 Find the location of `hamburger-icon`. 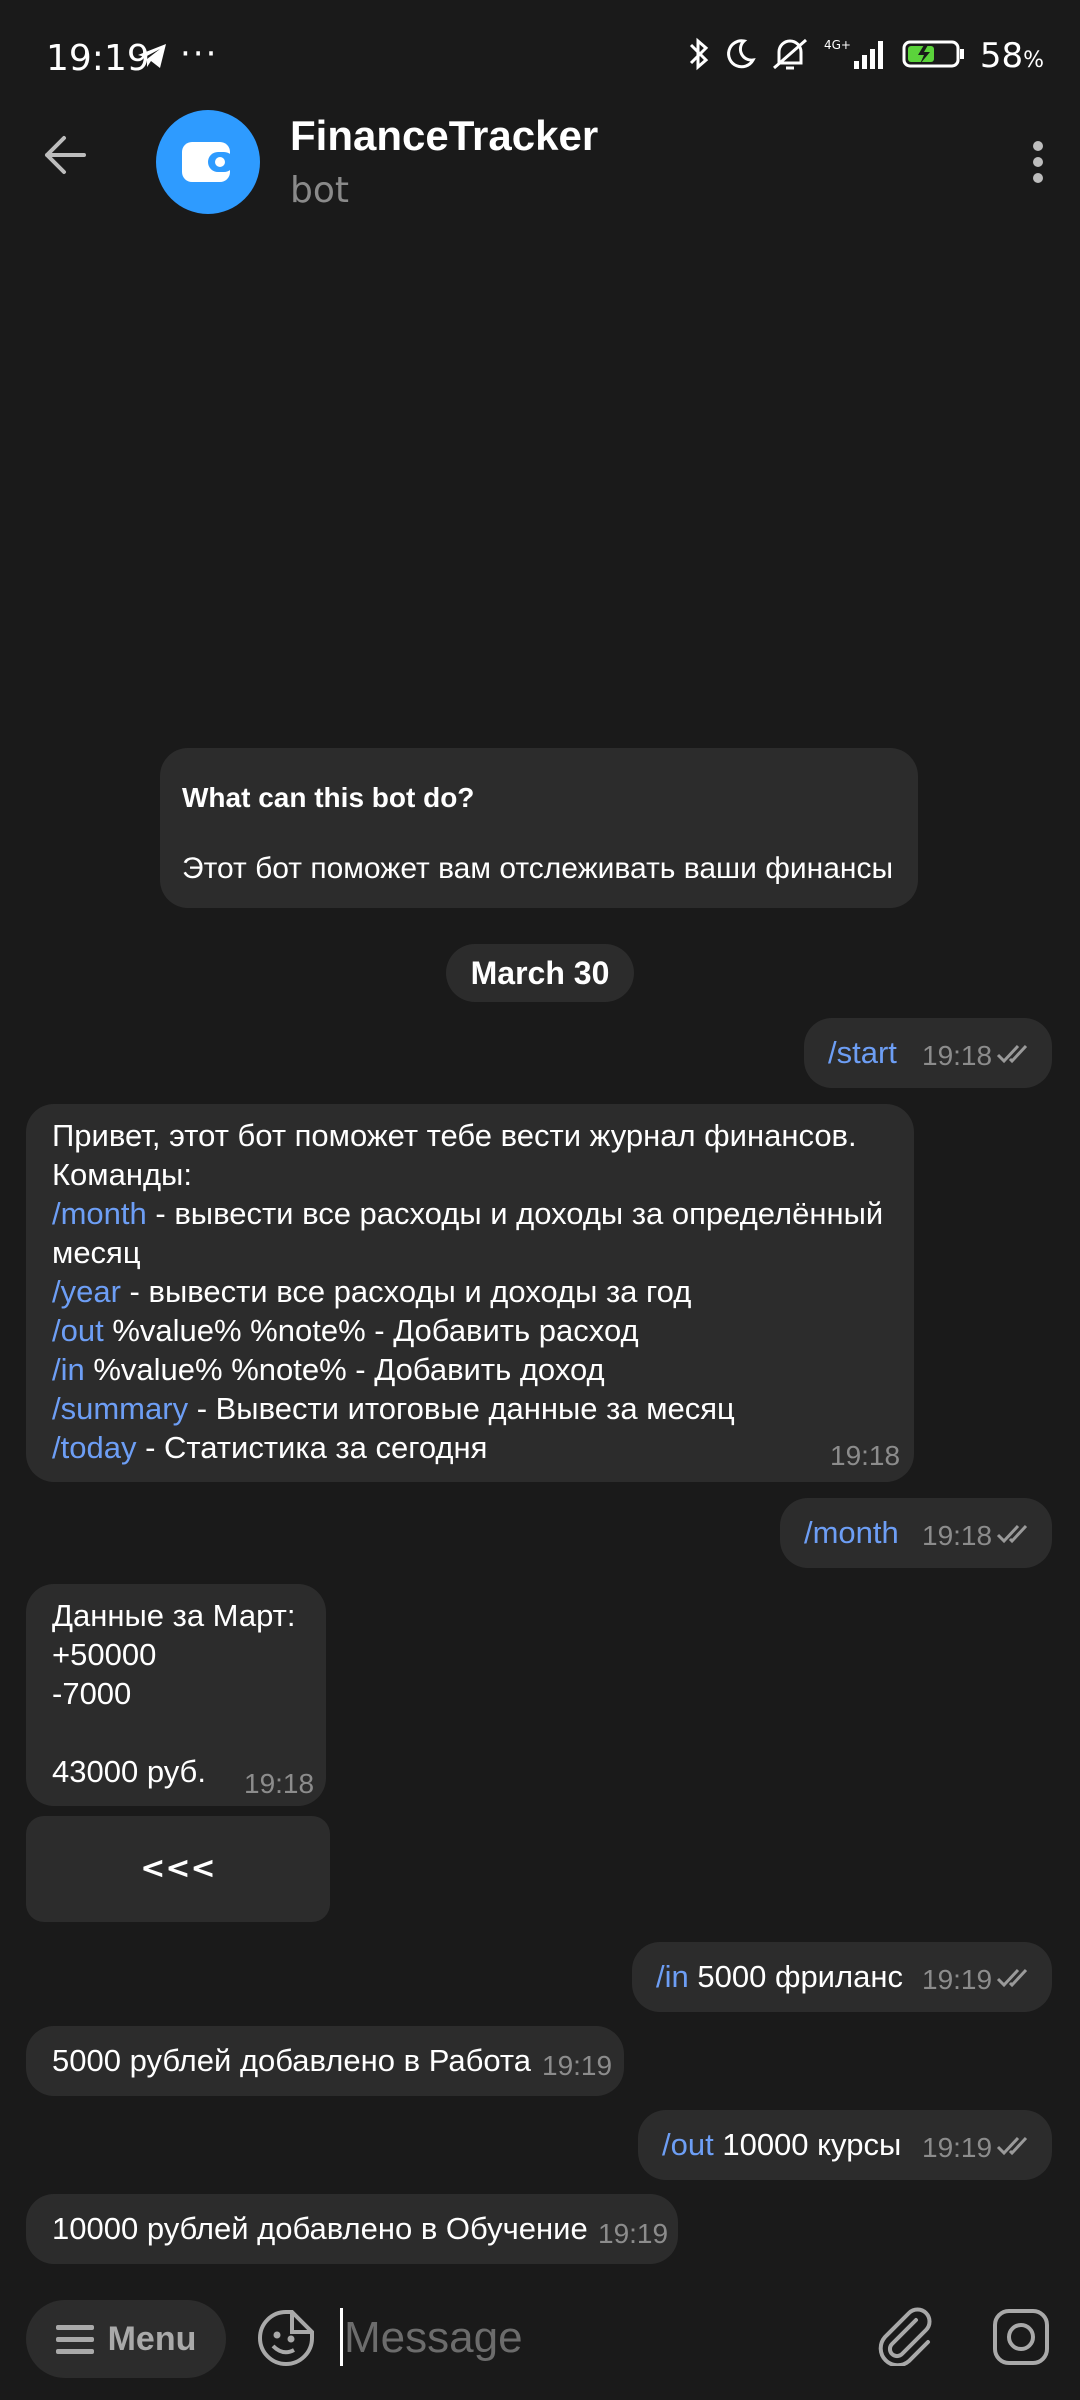

hamburger-icon is located at coordinates (74, 2339).